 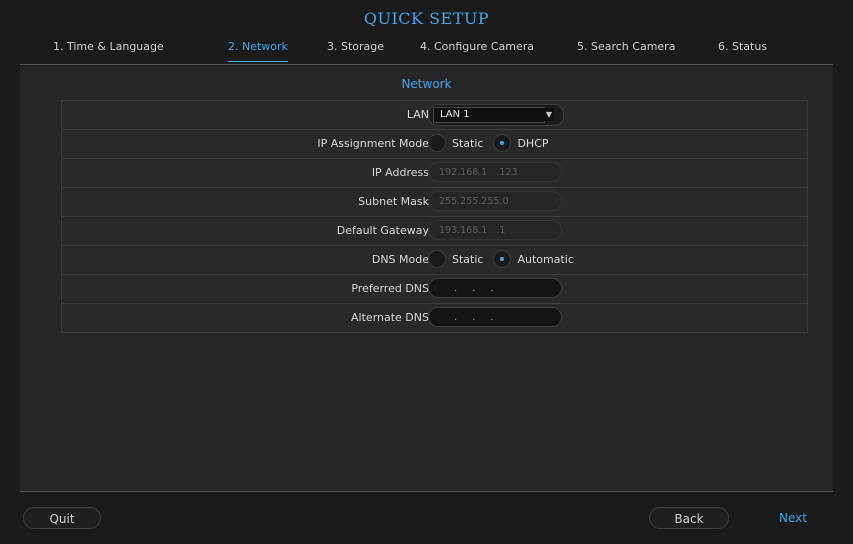 I want to click on ip-address-label: IP Address, so click(x=400, y=172).